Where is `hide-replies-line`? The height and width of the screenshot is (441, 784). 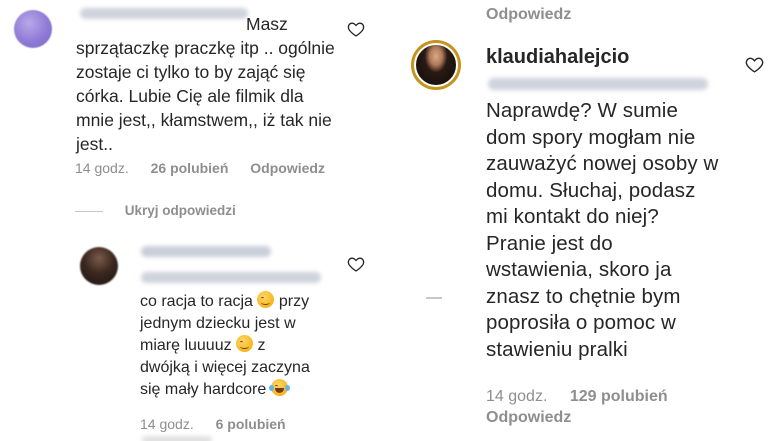
hide-replies-line is located at coordinates (89, 211).